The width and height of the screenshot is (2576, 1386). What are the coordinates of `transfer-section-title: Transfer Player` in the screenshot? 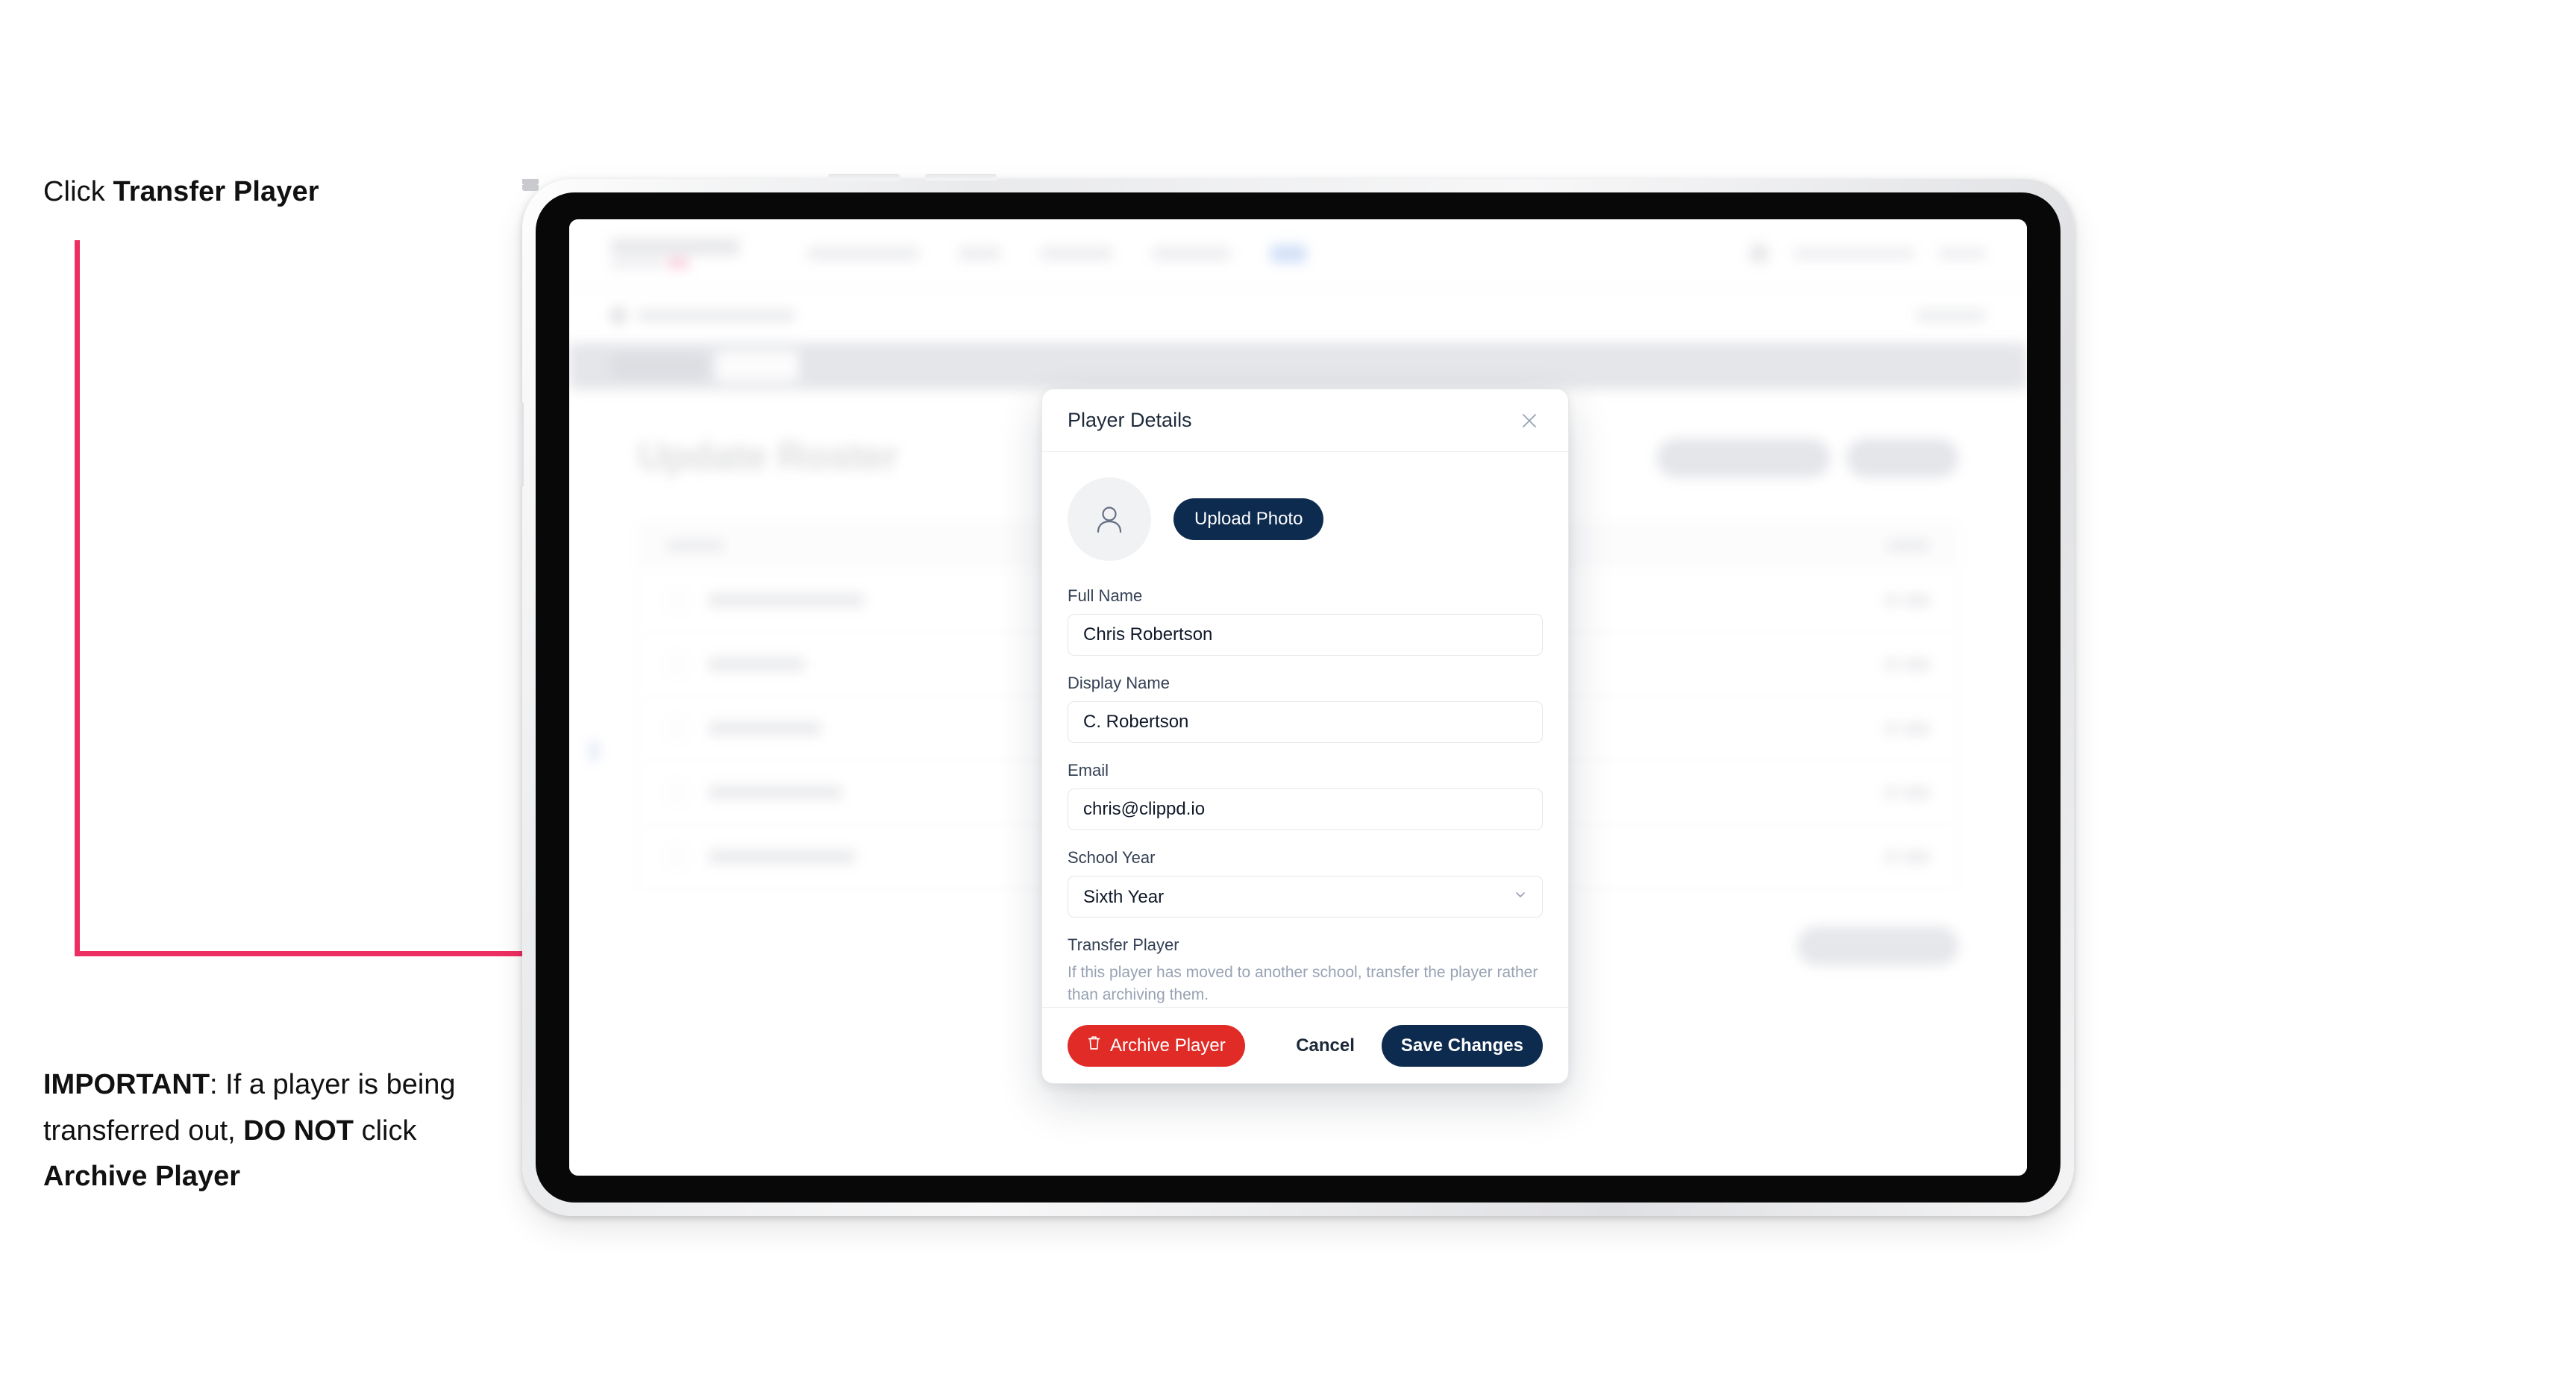 It's located at (1123, 945).